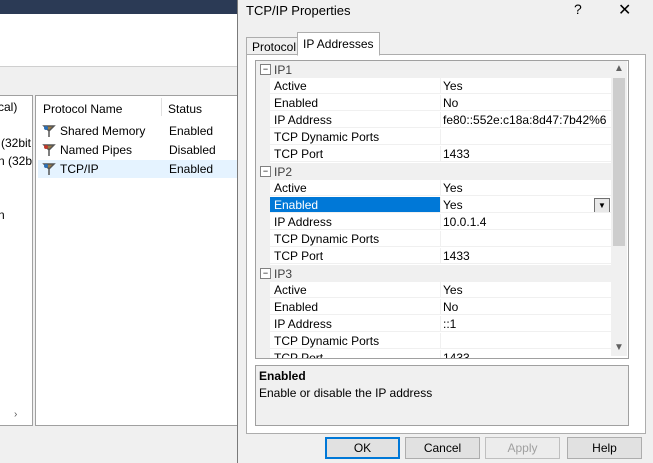  I want to click on column-divider, so click(161, 107).